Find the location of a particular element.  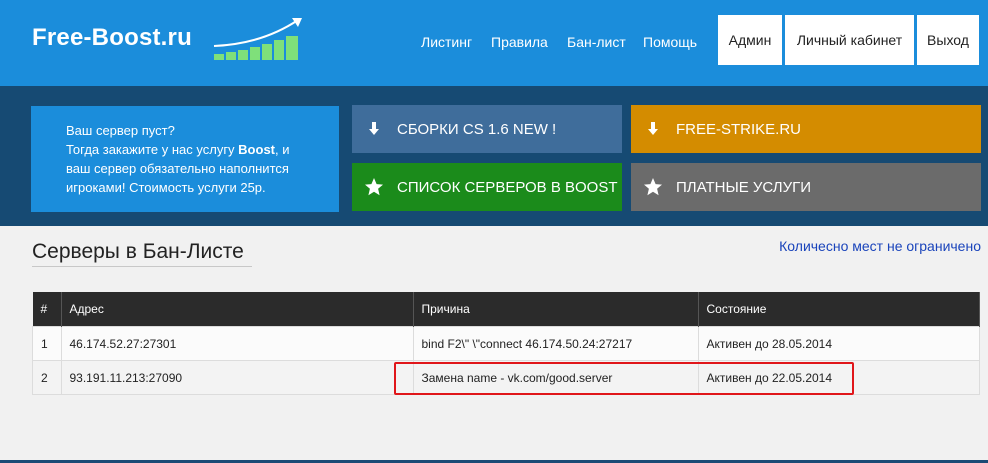

col-address: Адрес is located at coordinates (237, 309).